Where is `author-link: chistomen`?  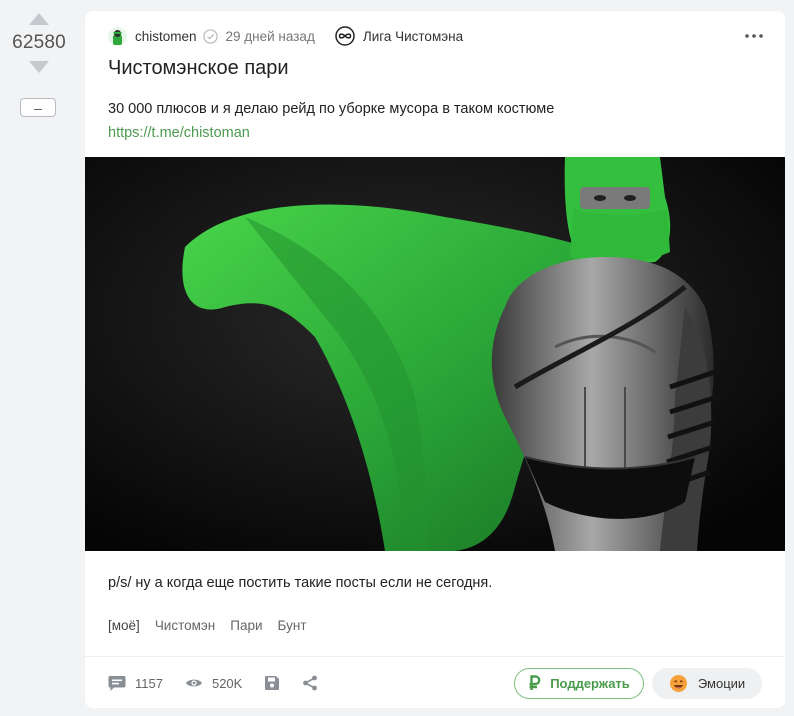
author-link: chistomen is located at coordinates (166, 36).